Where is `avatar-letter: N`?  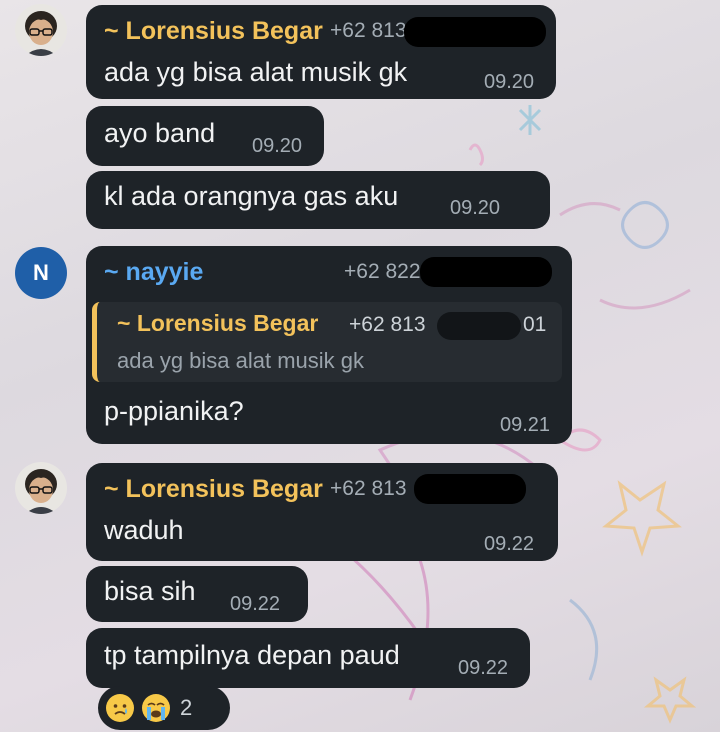
avatar-letter: N is located at coordinates (41, 272).